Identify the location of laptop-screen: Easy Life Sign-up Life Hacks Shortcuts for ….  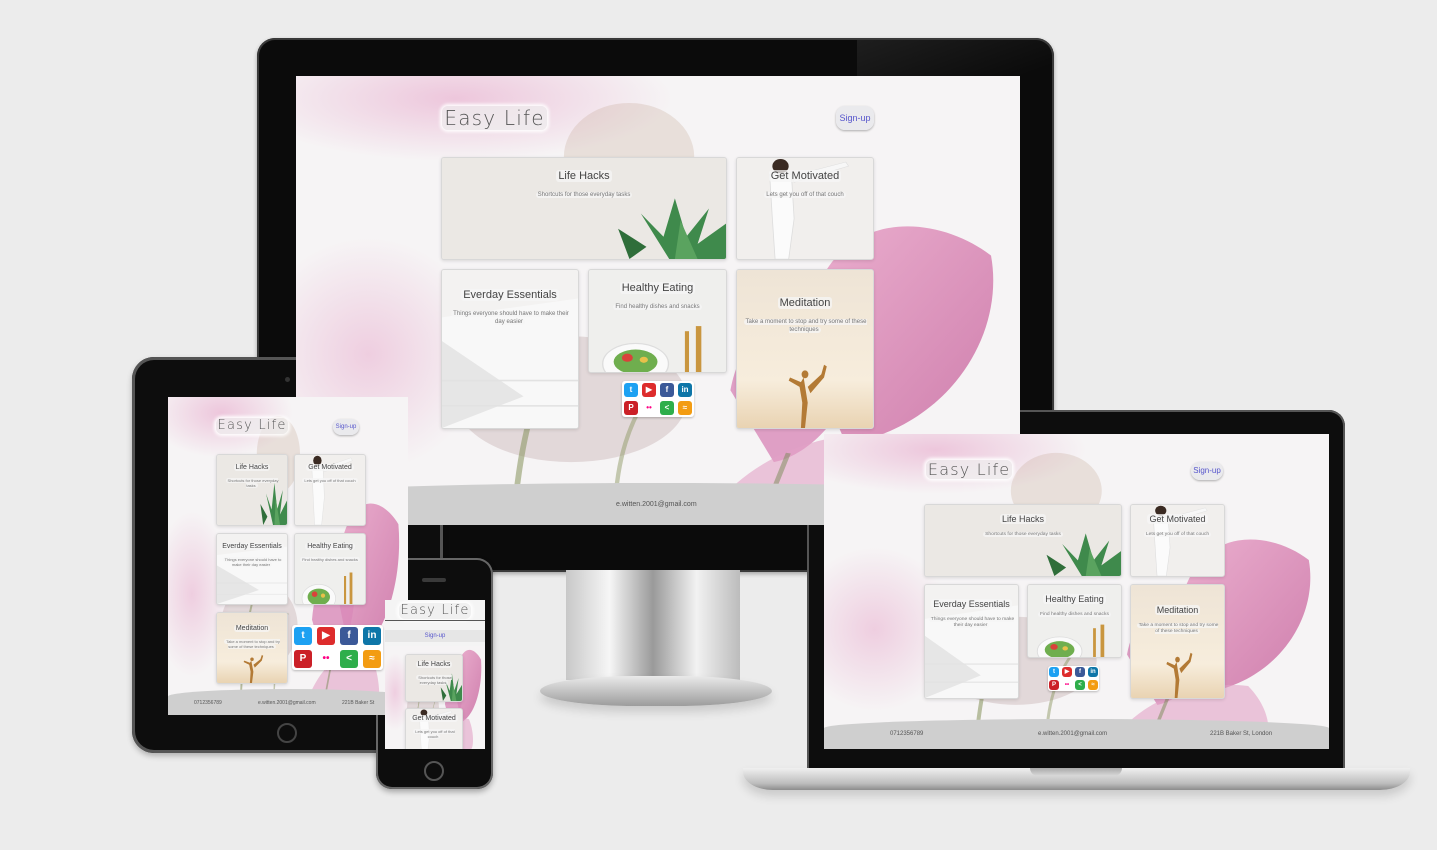
(1076, 591).